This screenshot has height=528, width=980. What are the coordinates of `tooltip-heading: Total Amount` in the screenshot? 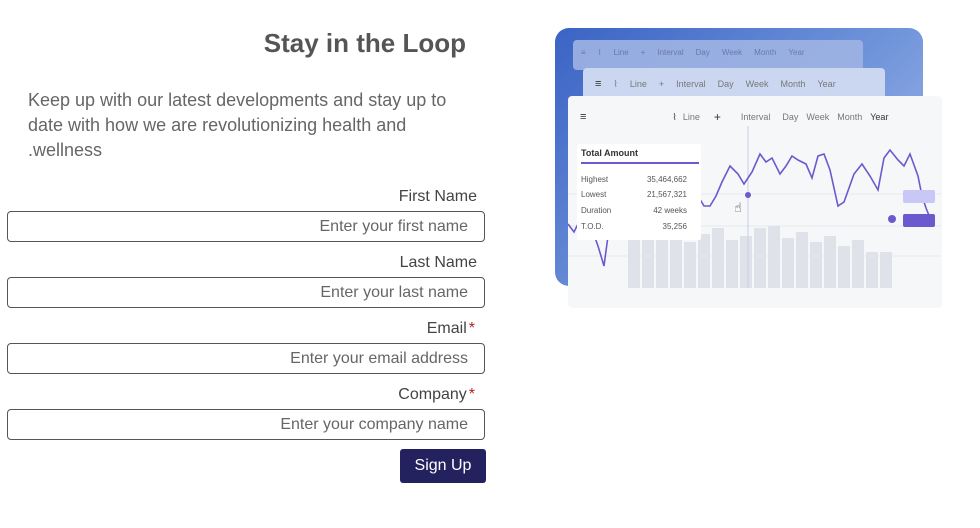 It's located at (640, 156).